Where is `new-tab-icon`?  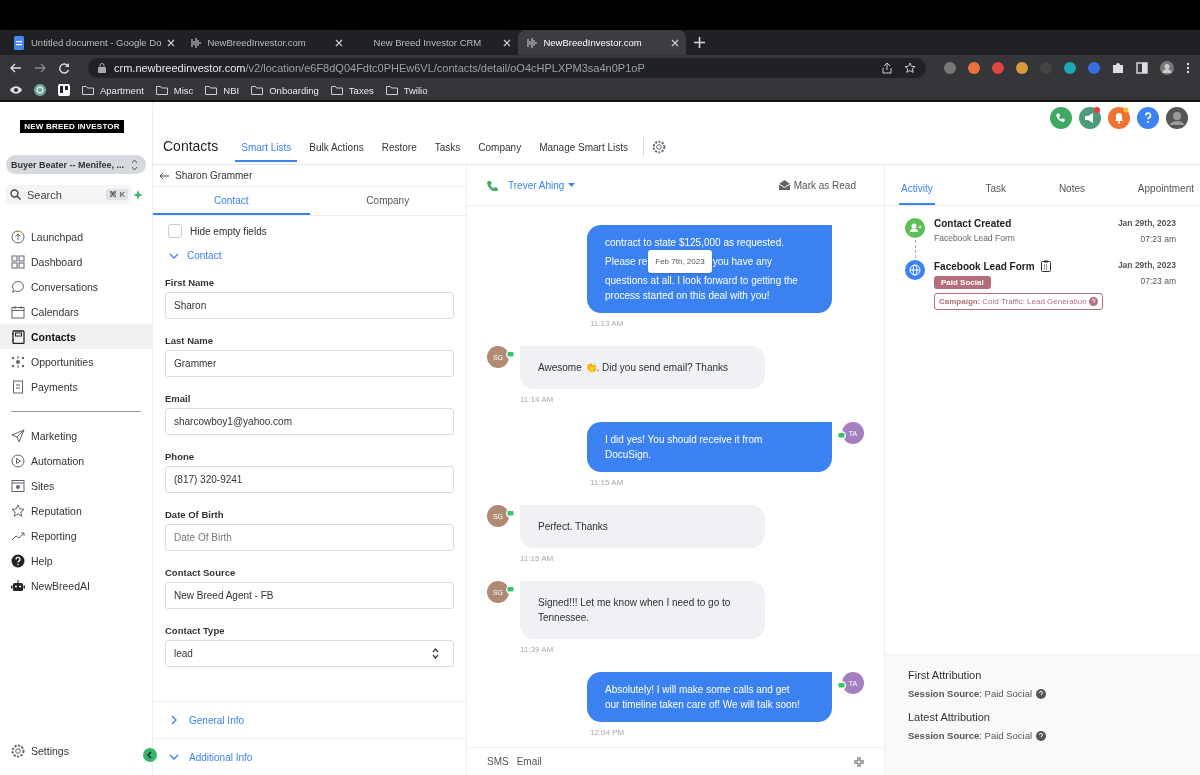 new-tab-icon is located at coordinates (700, 42).